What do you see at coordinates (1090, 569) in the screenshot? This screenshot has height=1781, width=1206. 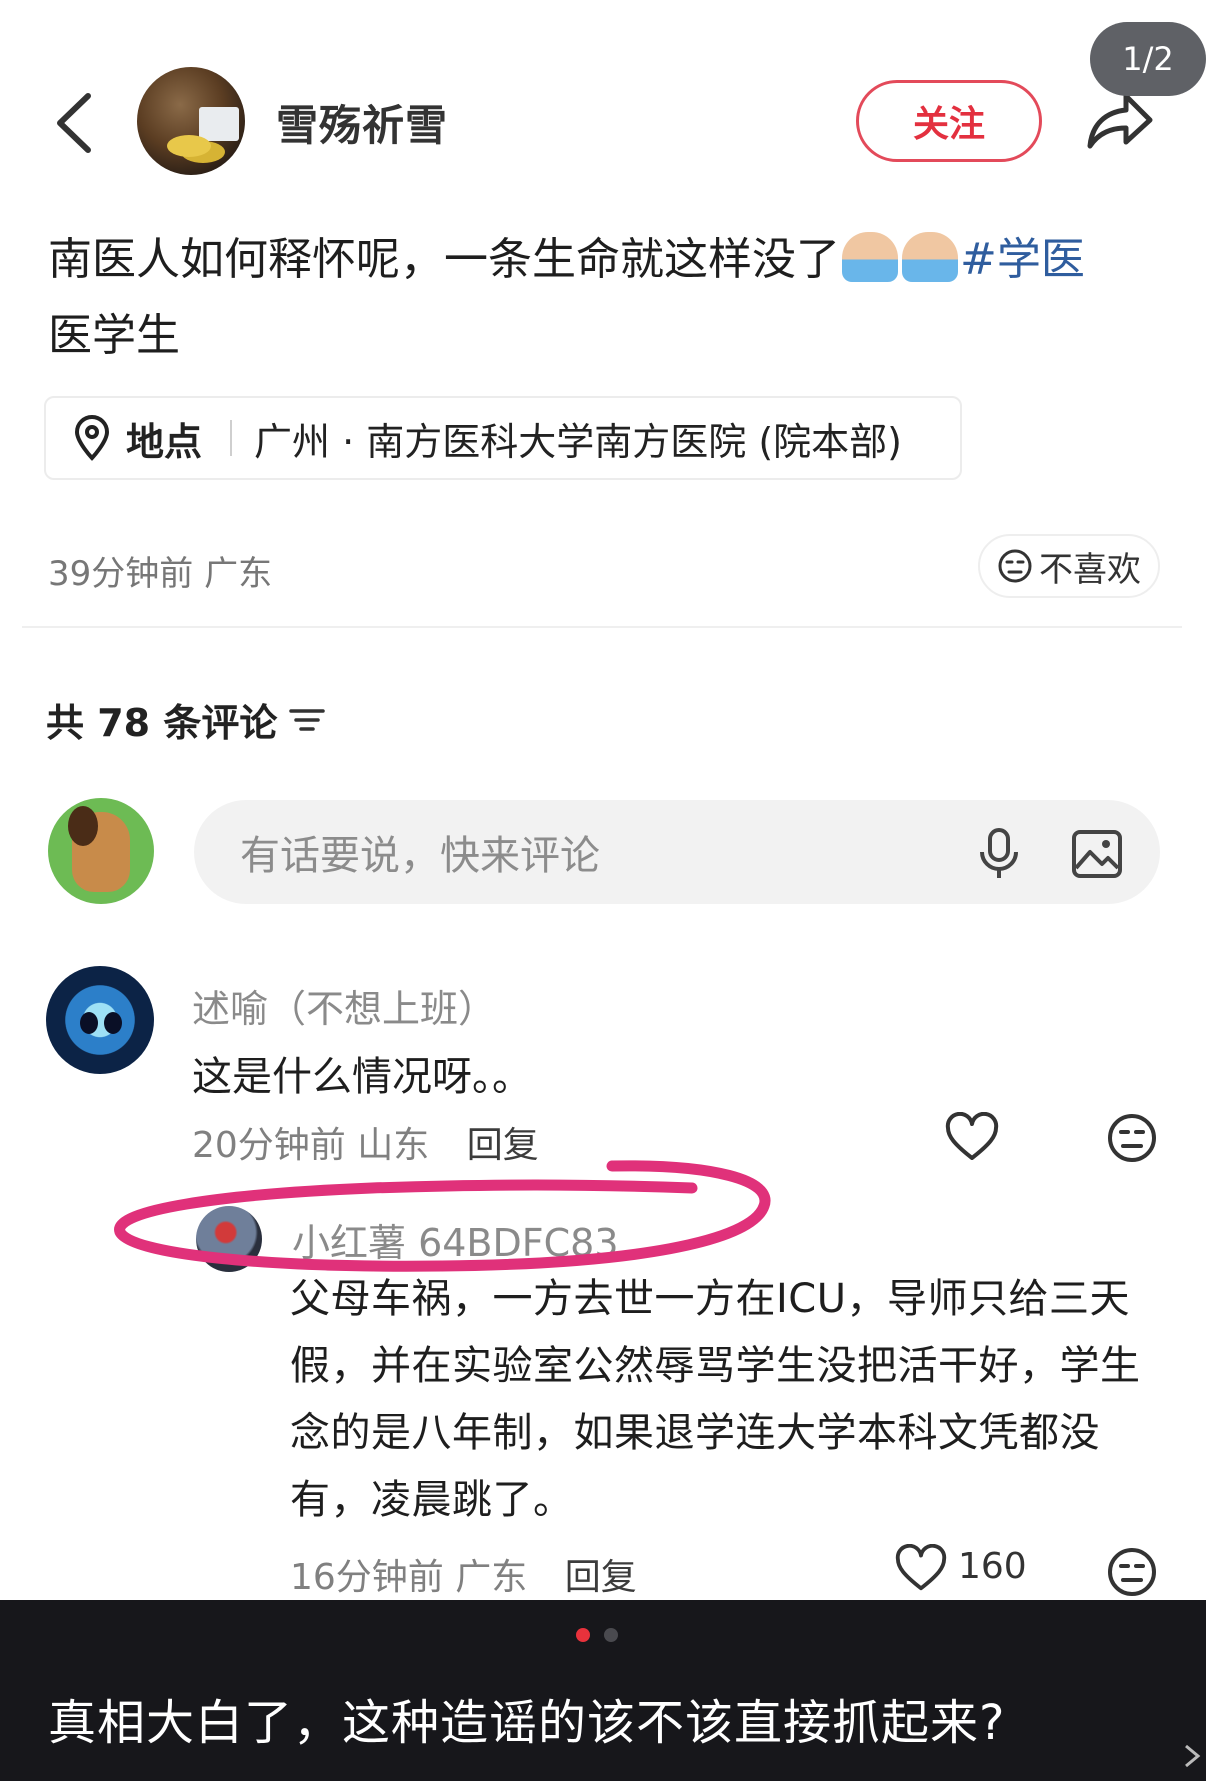 I see `dislike-label: 不喜欢` at bounding box center [1090, 569].